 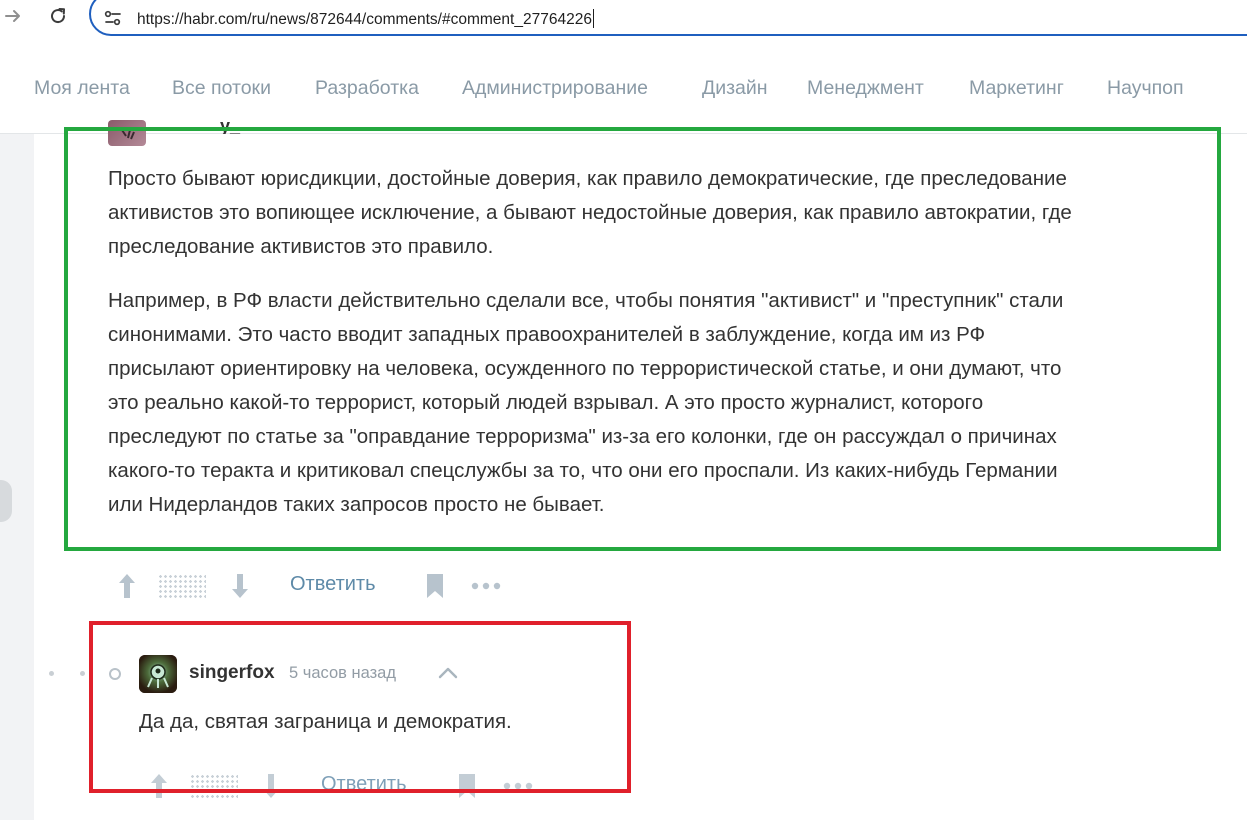 I want to click on bookmark-icon, so click(x=435, y=586).